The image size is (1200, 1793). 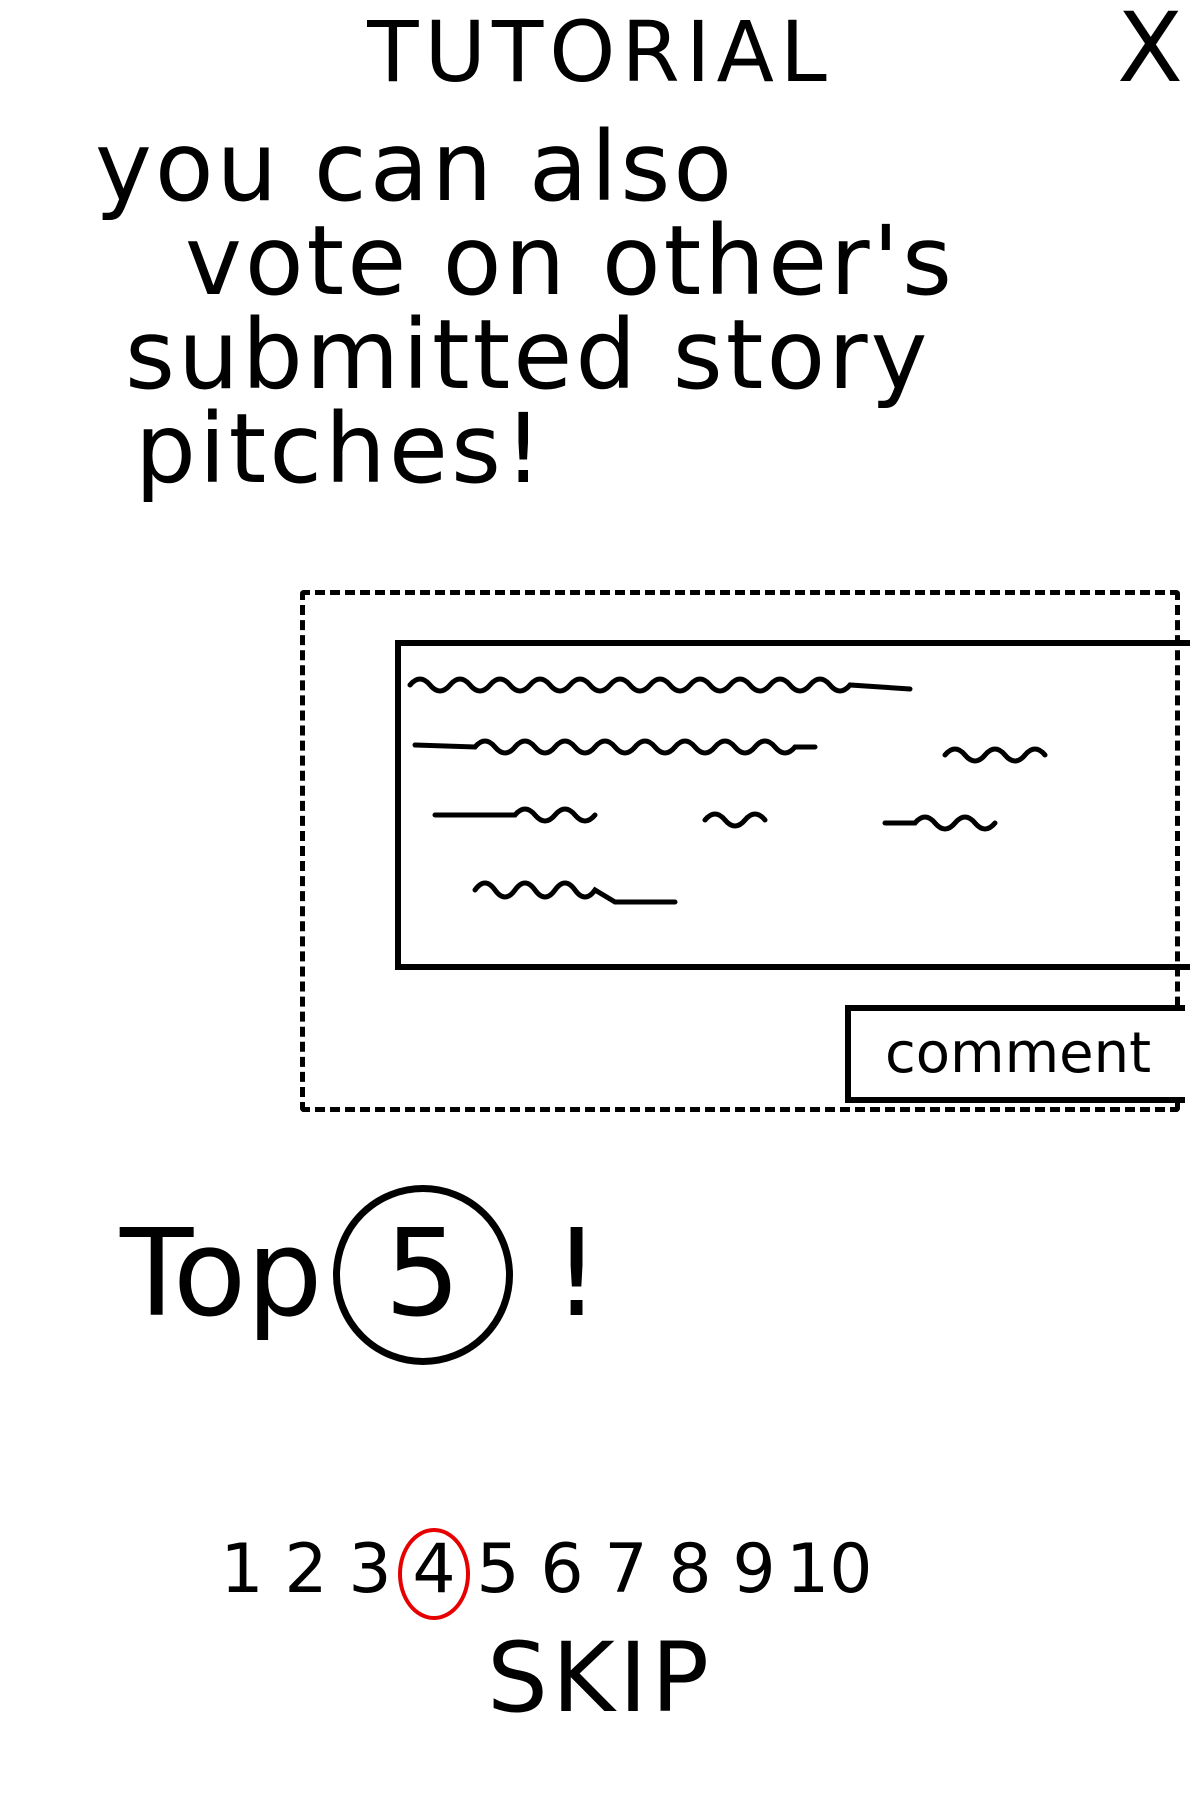 I want to click on tutorial-pagination: 1 2 3 4 5 6 7 8 9 10, so click(x=610, y=1570).